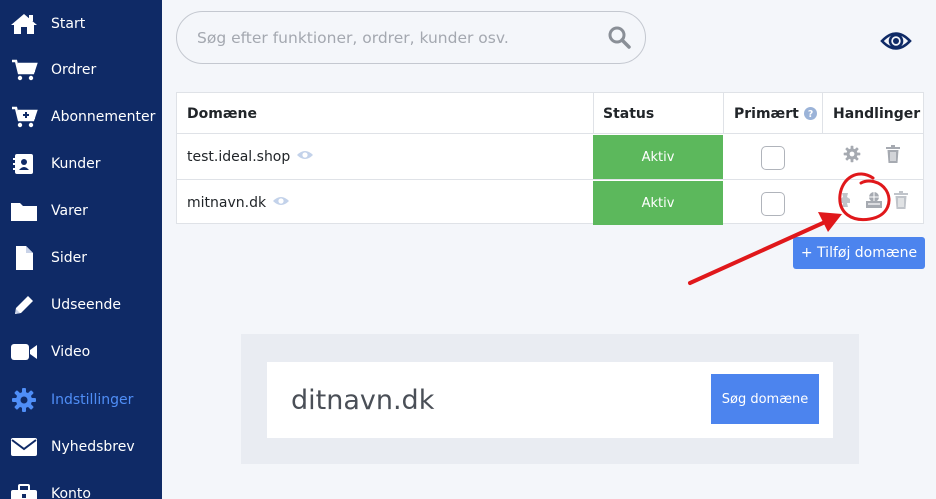 This screenshot has height=499, width=936. What do you see at coordinates (74, 69) in the screenshot?
I see `sidebar-item-label: Ordrer` at bounding box center [74, 69].